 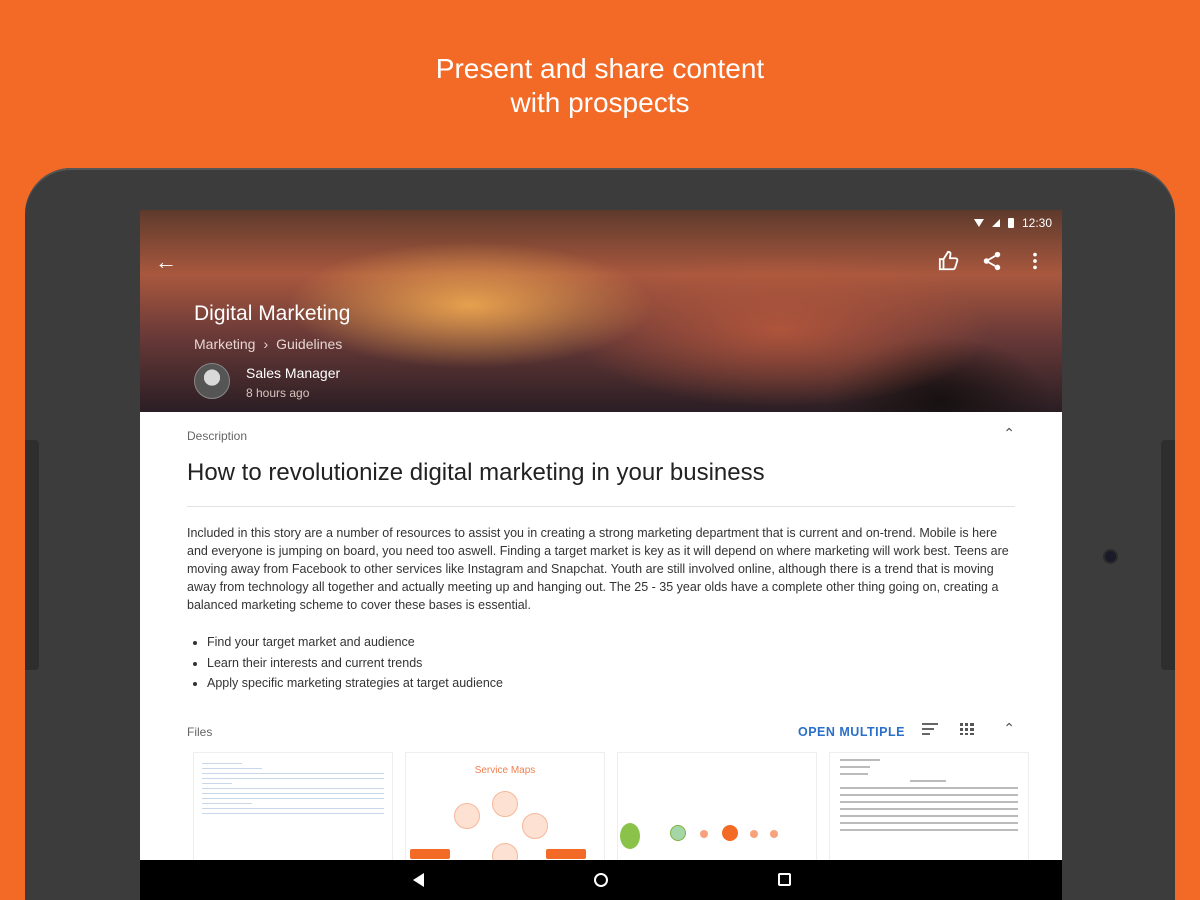 What do you see at coordinates (1168, 555) in the screenshot?
I see `tablet-side-right` at bounding box center [1168, 555].